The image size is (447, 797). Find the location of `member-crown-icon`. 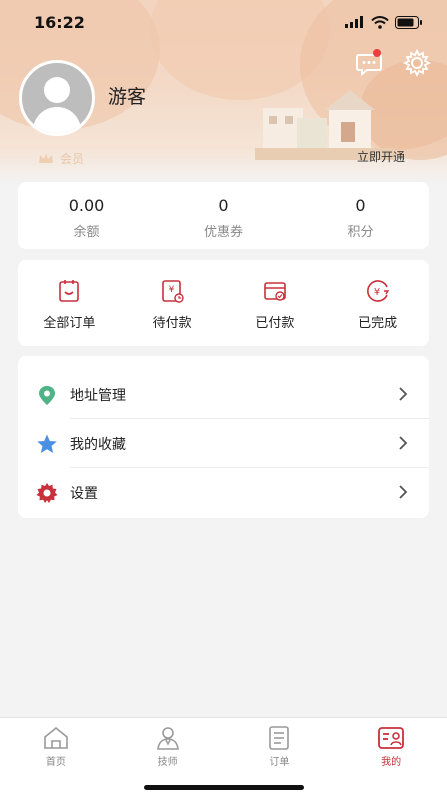

member-crown-icon is located at coordinates (46, 158).